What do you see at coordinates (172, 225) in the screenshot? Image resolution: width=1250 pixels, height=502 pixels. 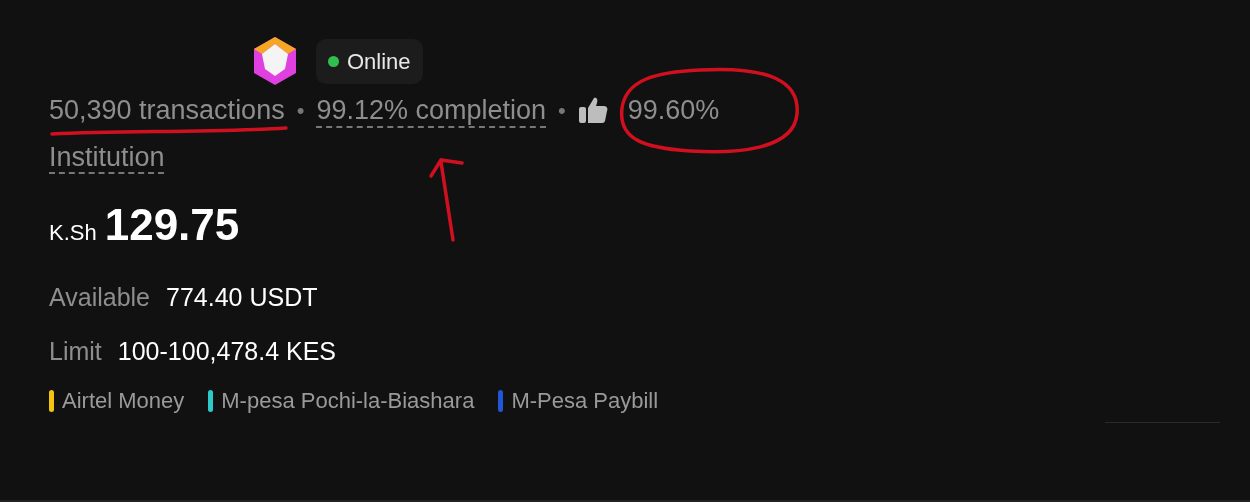 I see `price-amount: 129.75` at bounding box center [172, 225].